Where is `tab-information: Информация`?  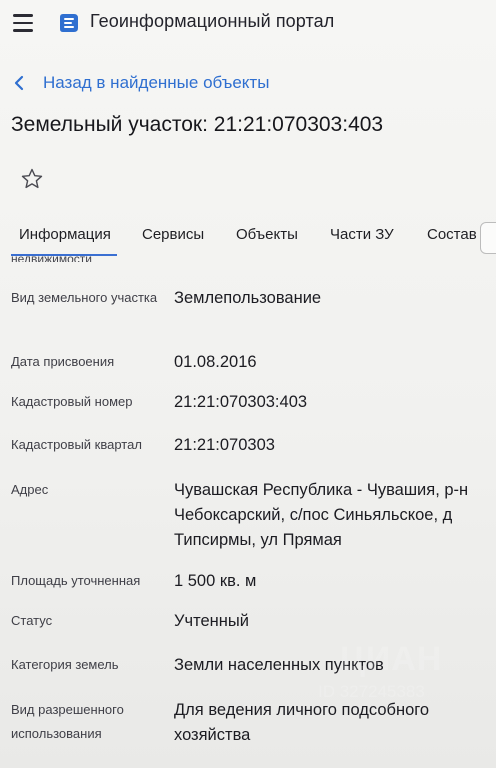
tab-information: Информация is located at coordinates (65, 234).